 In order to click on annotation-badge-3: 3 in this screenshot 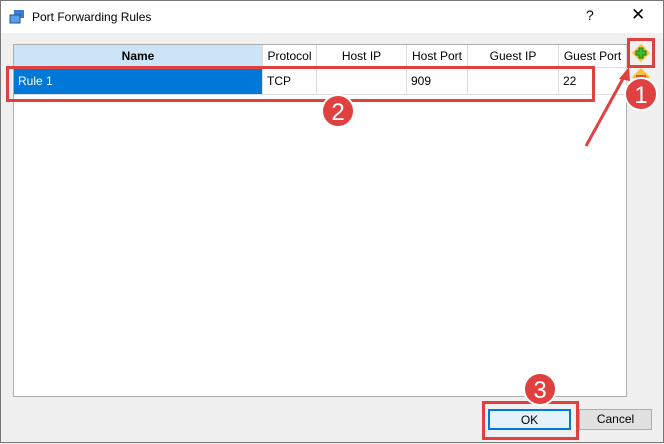, I will do `click(540, 389)`.